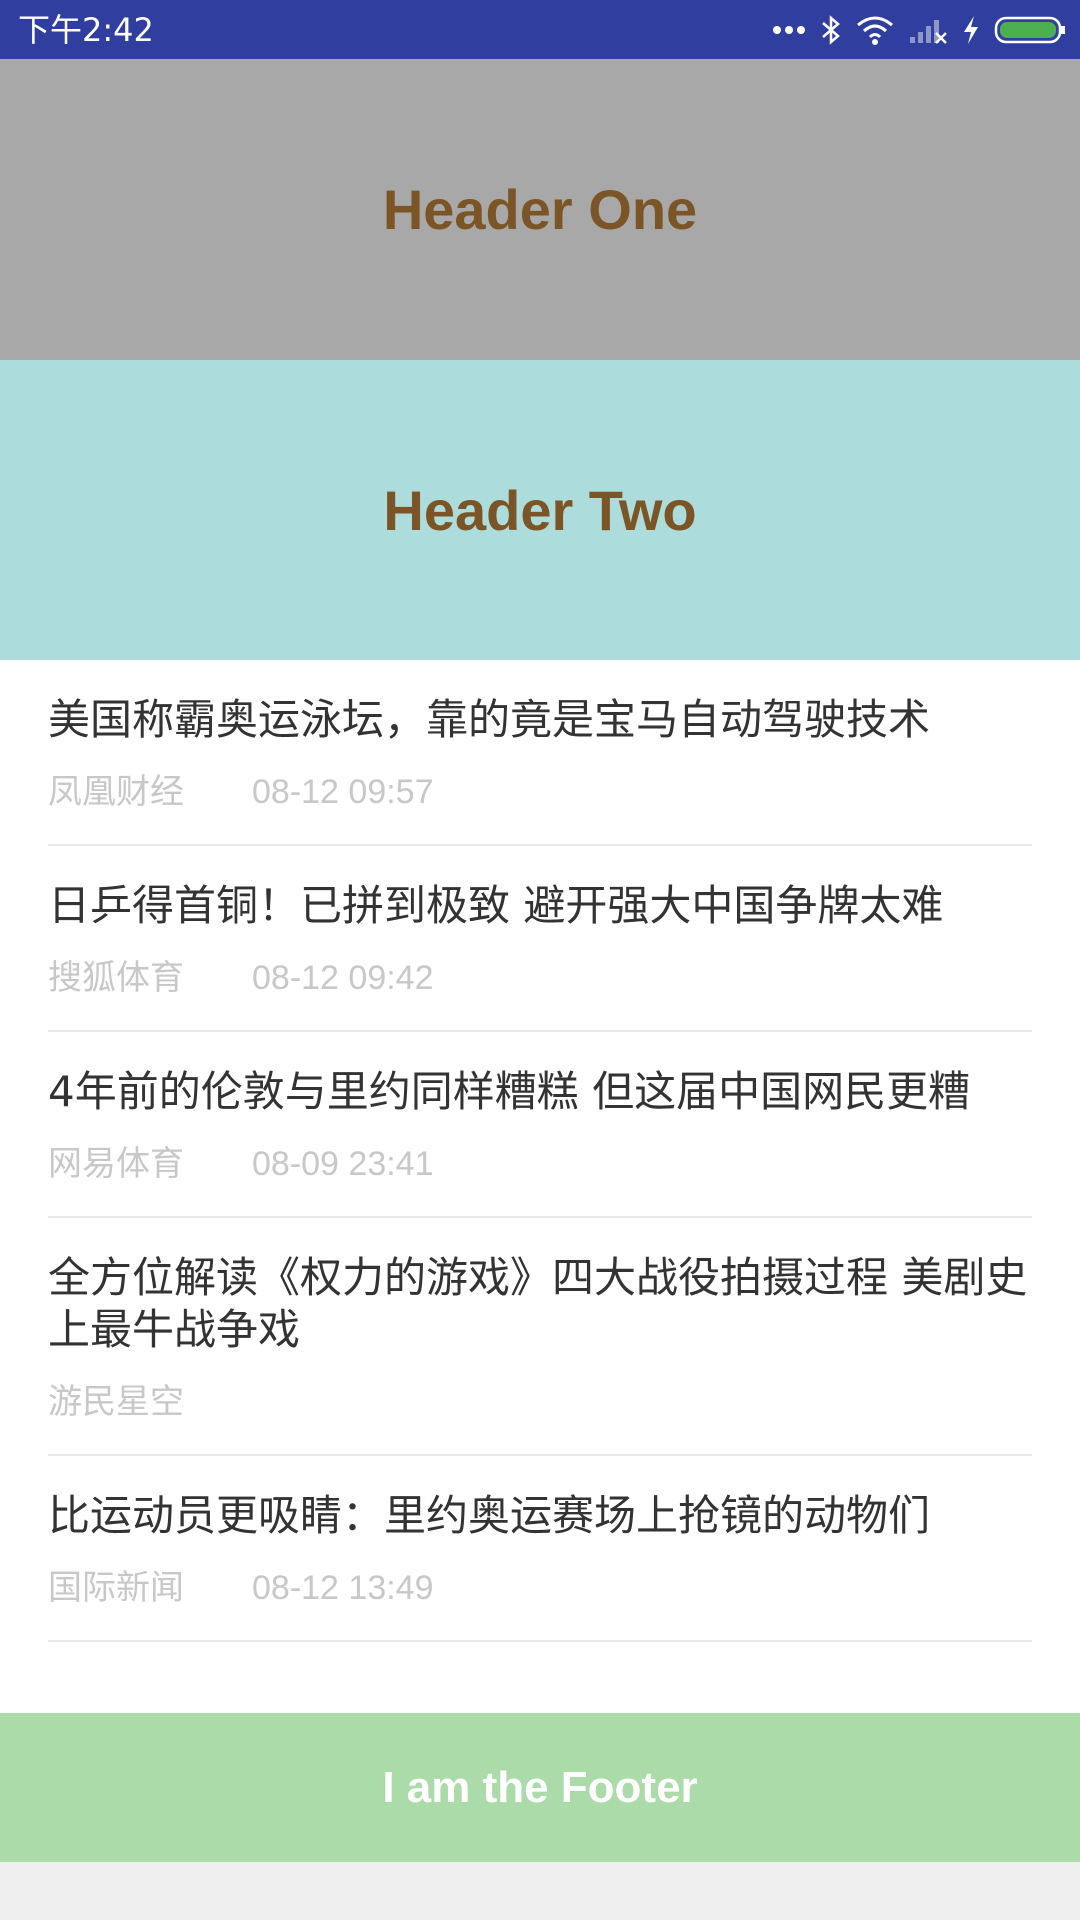 The height and width of the screenshot is (1920, 1080). What do you see at coordinates (343, 792) in the screenshot?
I see `news-time: 08-12 09:57` at bounding box center [343, 792].